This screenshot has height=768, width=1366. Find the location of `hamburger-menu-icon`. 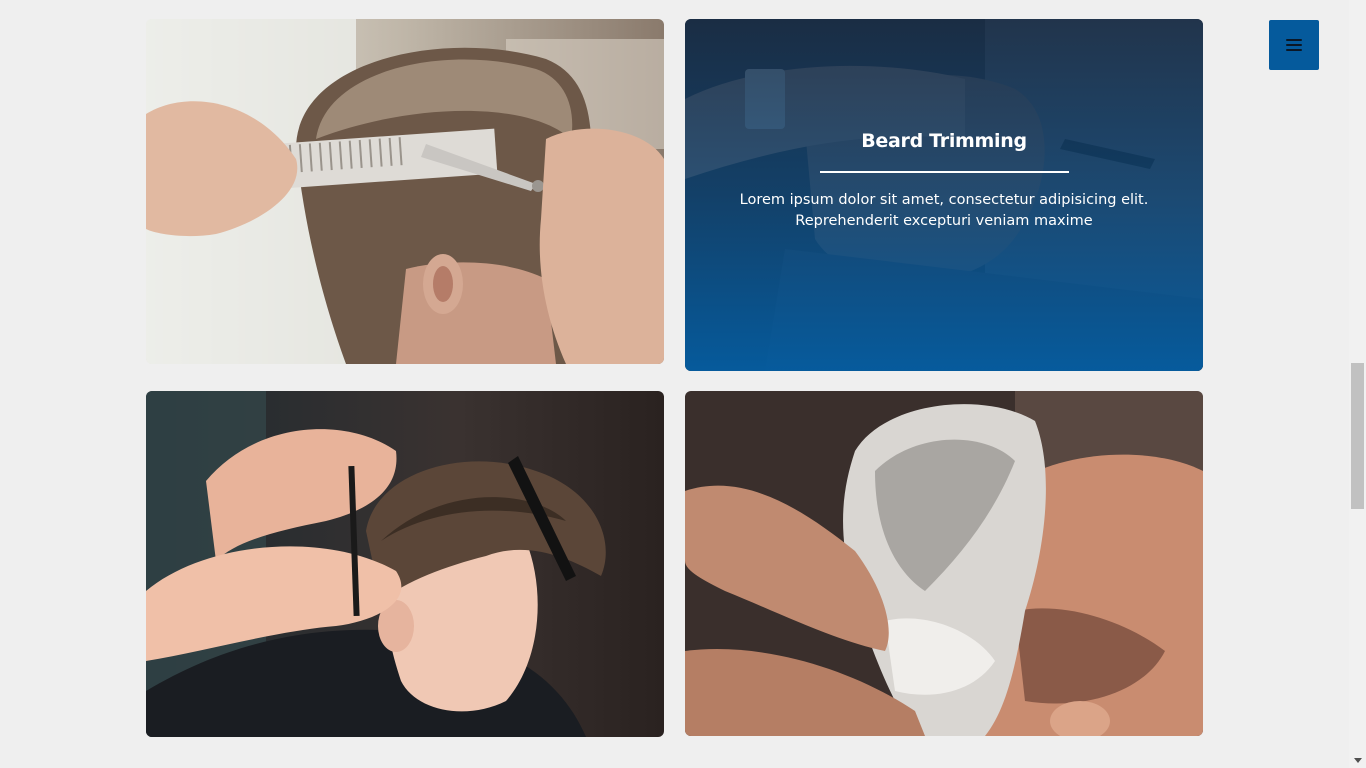

hamburger-menu-icon is located at coordinates (1294, 45).